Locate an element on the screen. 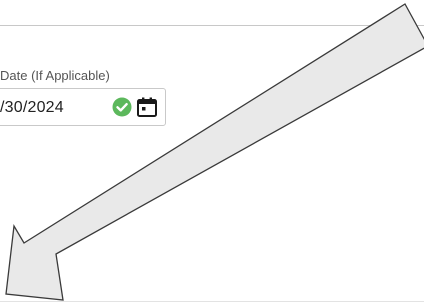  section-divider is located at coordinates (212, 25).